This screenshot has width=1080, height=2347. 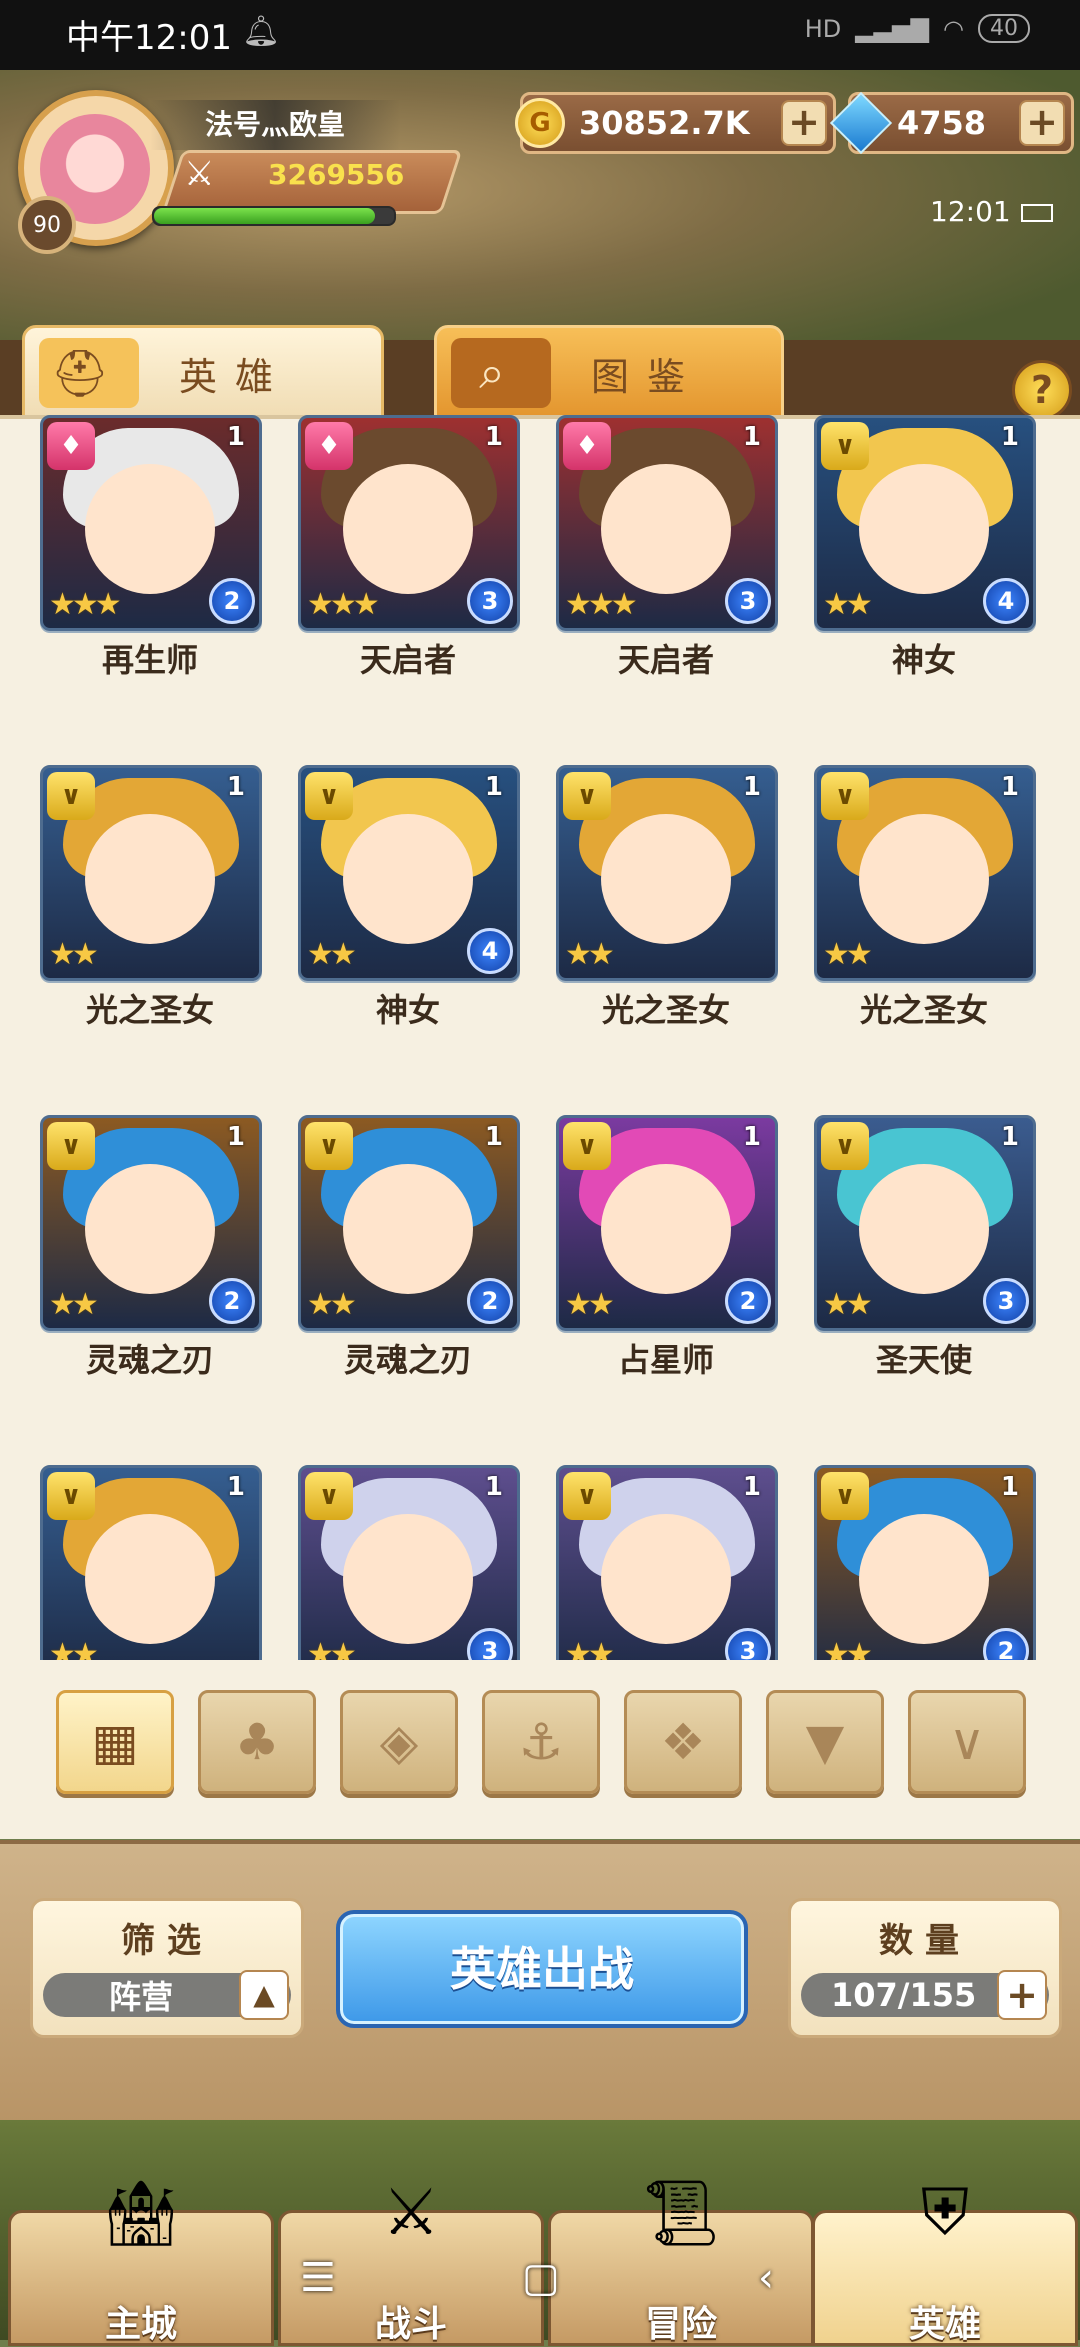 I want to click on filter-nature-button: ♣, so click(x=257, y=1742).